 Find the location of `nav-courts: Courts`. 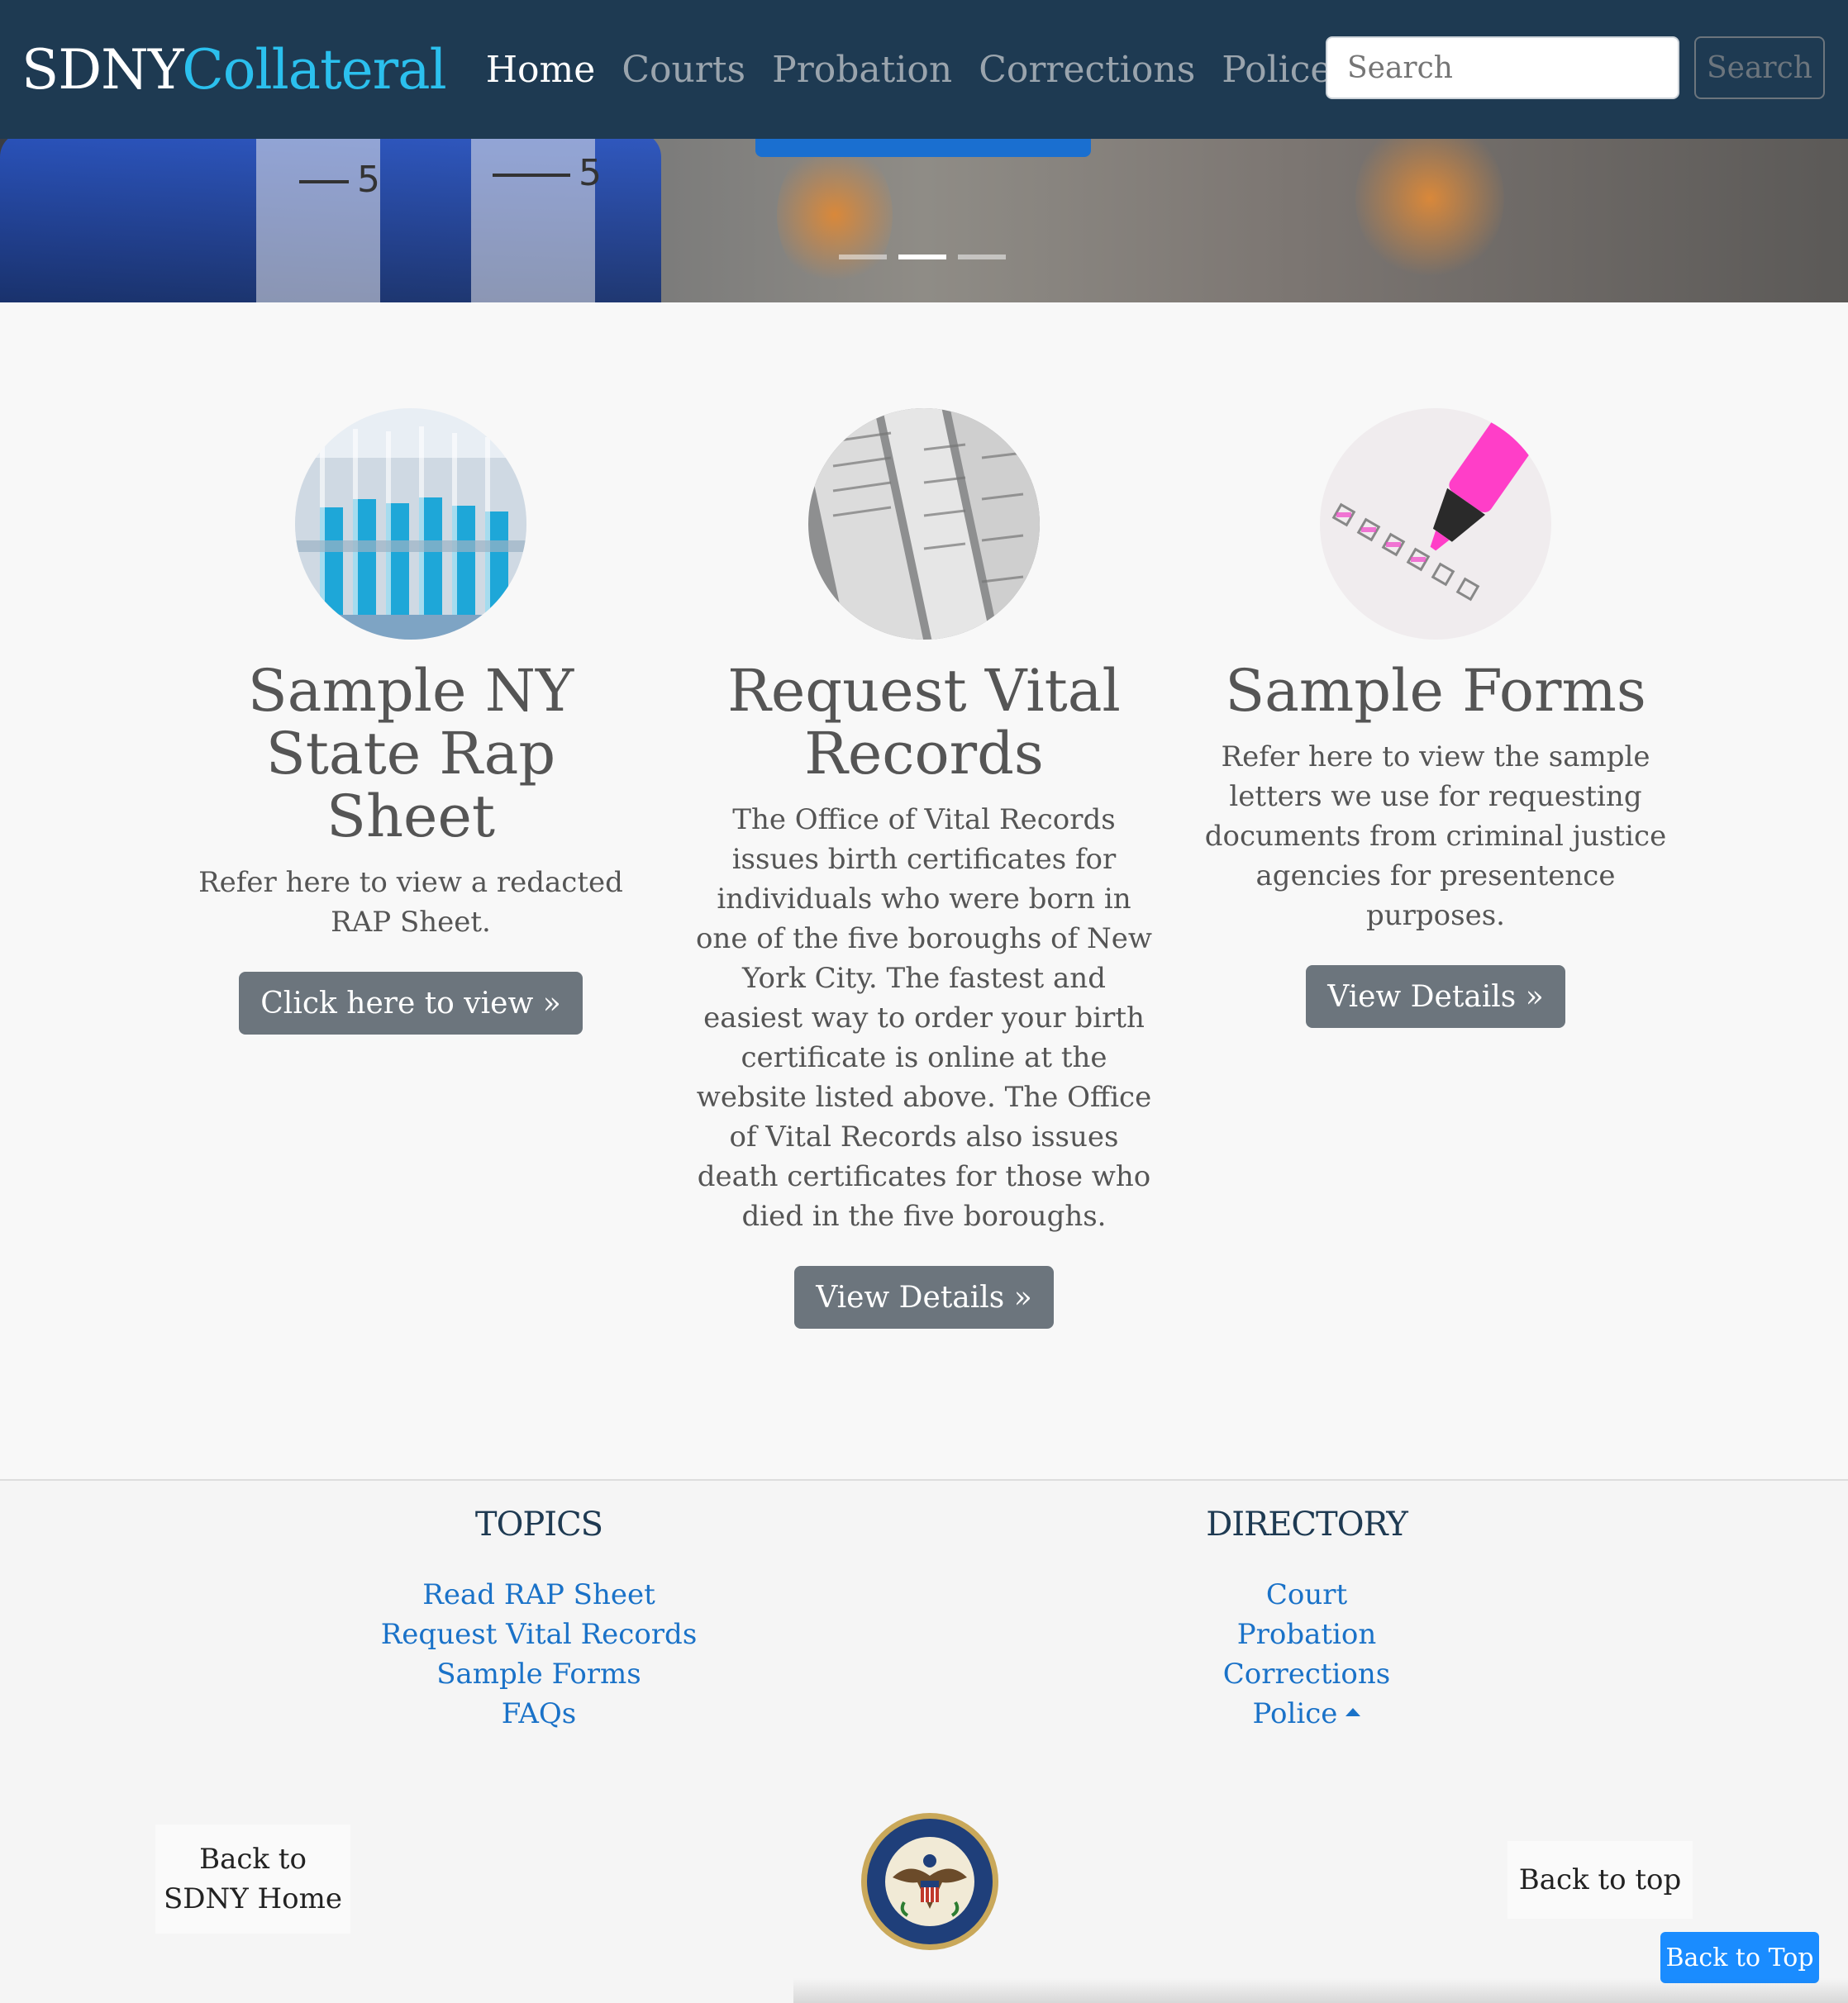

nav-courts: Courts is located at coordinates (683, 70).